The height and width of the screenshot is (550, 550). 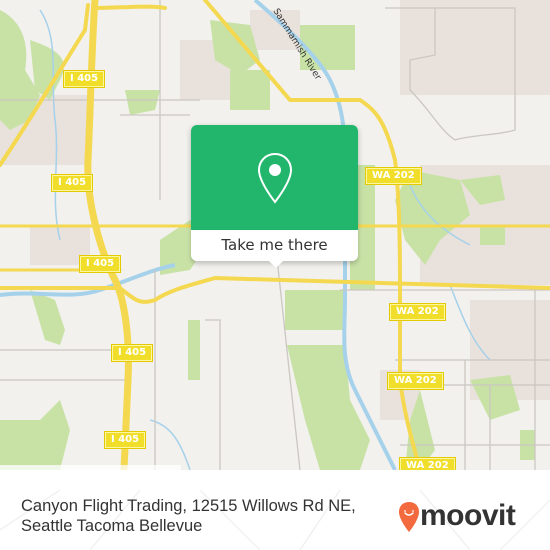 I want to click on location-popup: Take me there, so click(x=274, y=196).